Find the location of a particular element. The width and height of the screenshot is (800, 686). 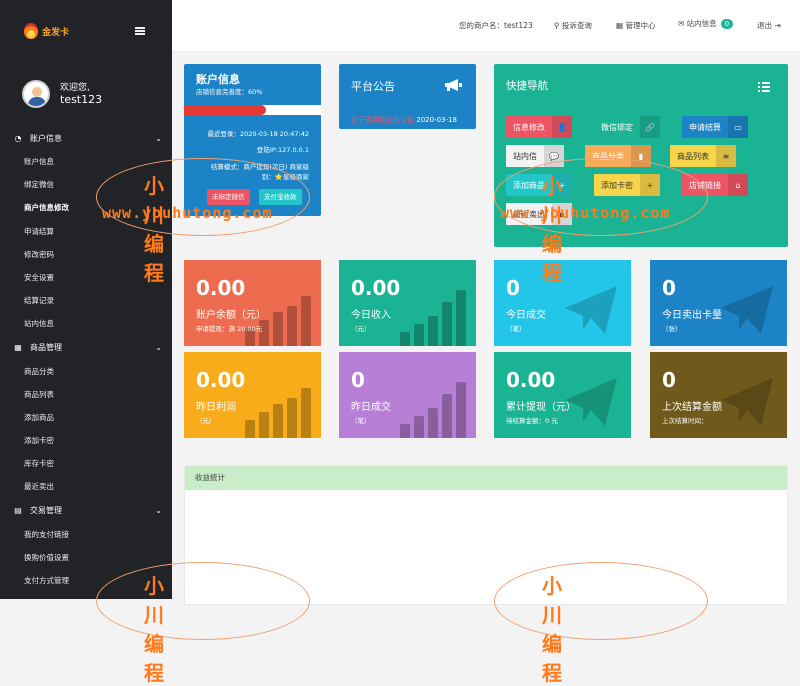

stat-label: 账户余额（元） is located at coordinates (231, 315).